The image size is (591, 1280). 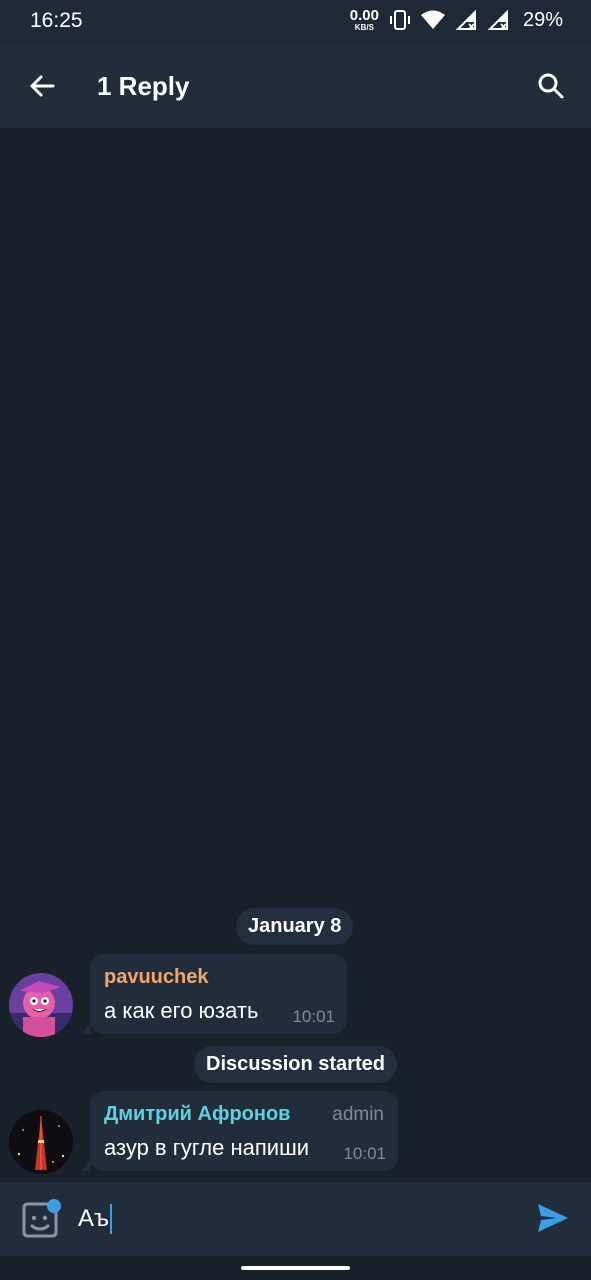 I want to click on send-button, so click(x=555, y=1220).